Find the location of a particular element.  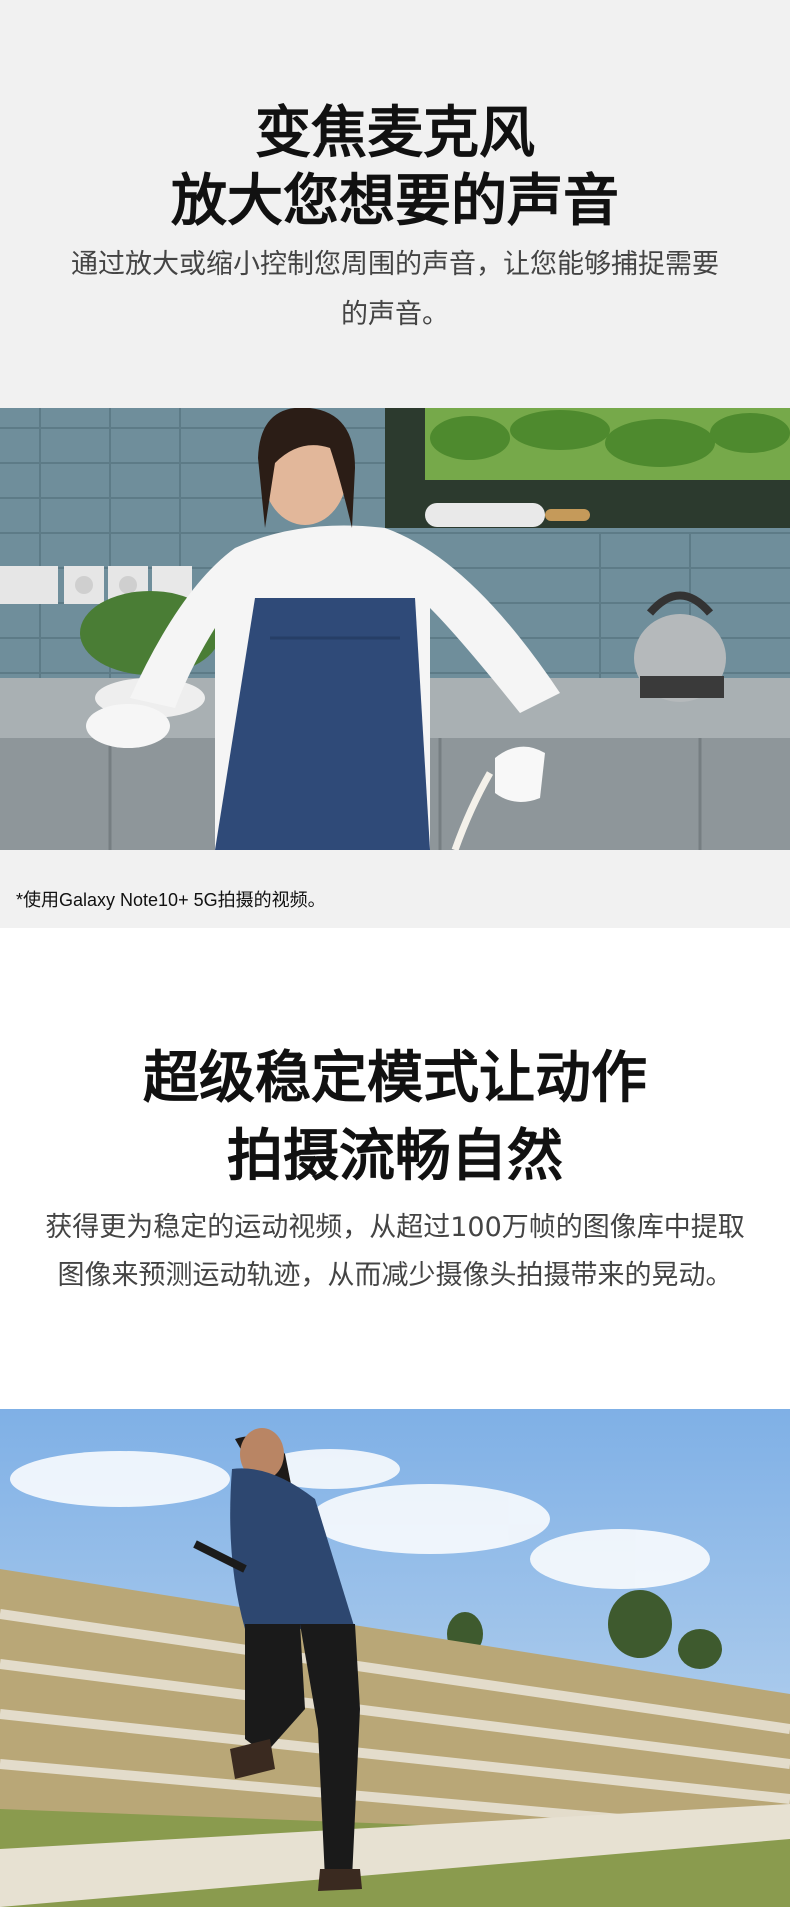

video-caption: *使用Galaxy Note10+ 5G拍摄的视频。 is located at coordinates (171, 900).